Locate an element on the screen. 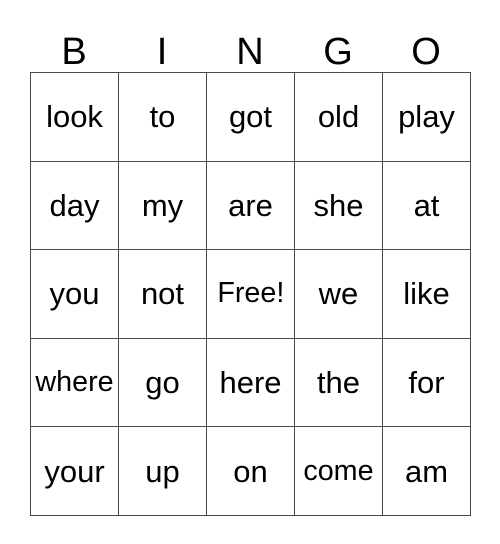 The height and width of the screenshot is (544, 500). bingo-cell: for is located at coordinates (427, 383).